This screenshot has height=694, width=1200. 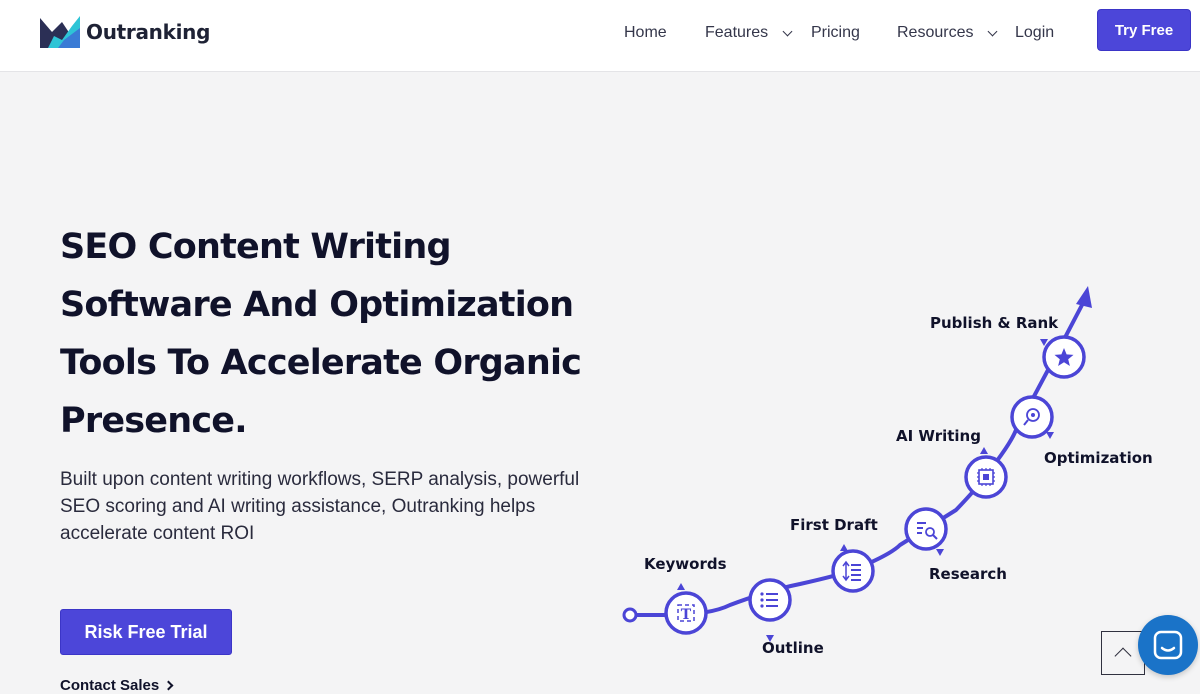 I want to click on nav-pricing: Pricing, so click(x=835, y=33).